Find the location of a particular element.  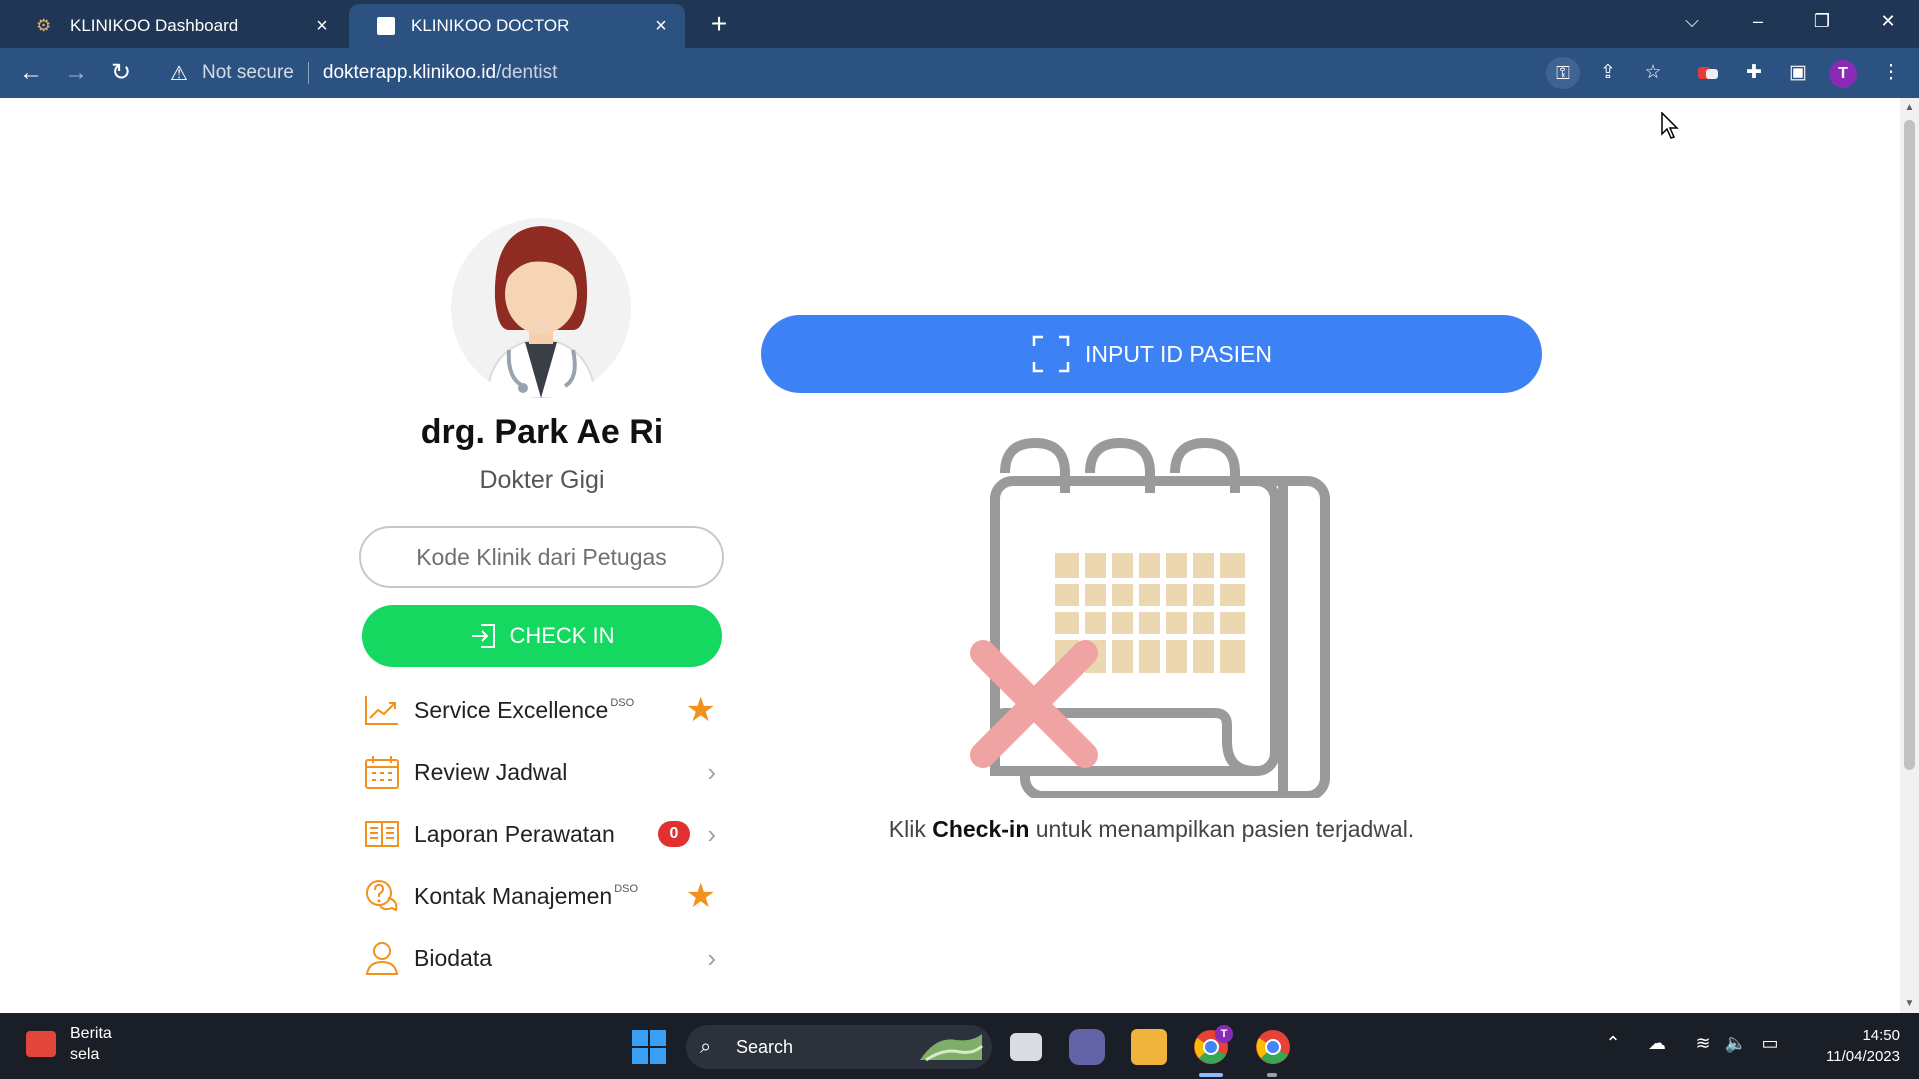

tab-search-icon: ⌵ is located at coordinates (1692, 21).